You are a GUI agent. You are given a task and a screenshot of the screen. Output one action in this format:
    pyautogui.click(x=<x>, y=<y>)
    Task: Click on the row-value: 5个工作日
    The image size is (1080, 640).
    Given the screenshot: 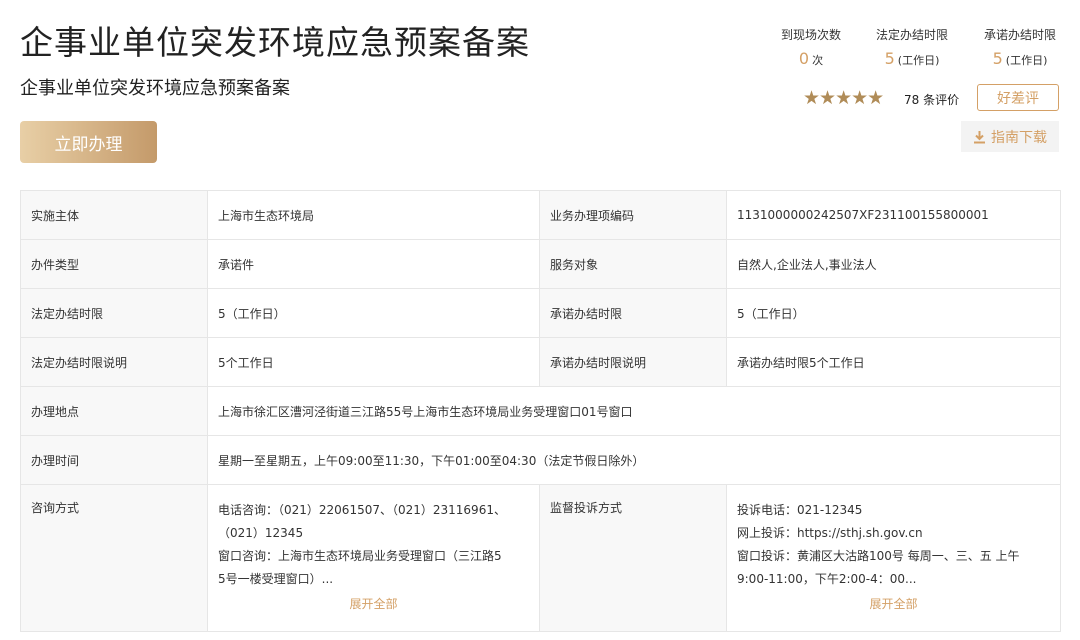 What is the action you would take?
    pyautogui.click(x=373, y=362)
    